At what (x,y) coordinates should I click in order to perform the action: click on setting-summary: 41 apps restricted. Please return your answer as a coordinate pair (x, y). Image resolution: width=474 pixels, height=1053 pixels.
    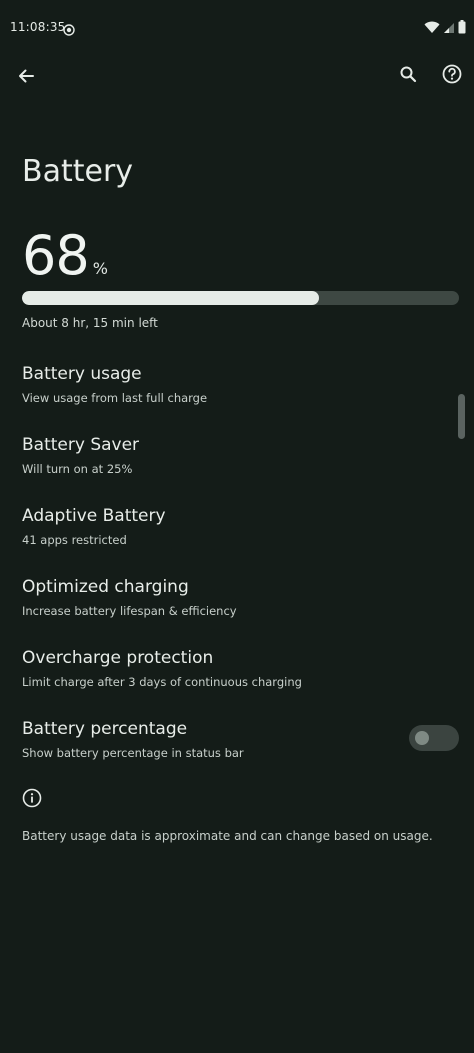
    Looking at the image, I should click on (74, 540).